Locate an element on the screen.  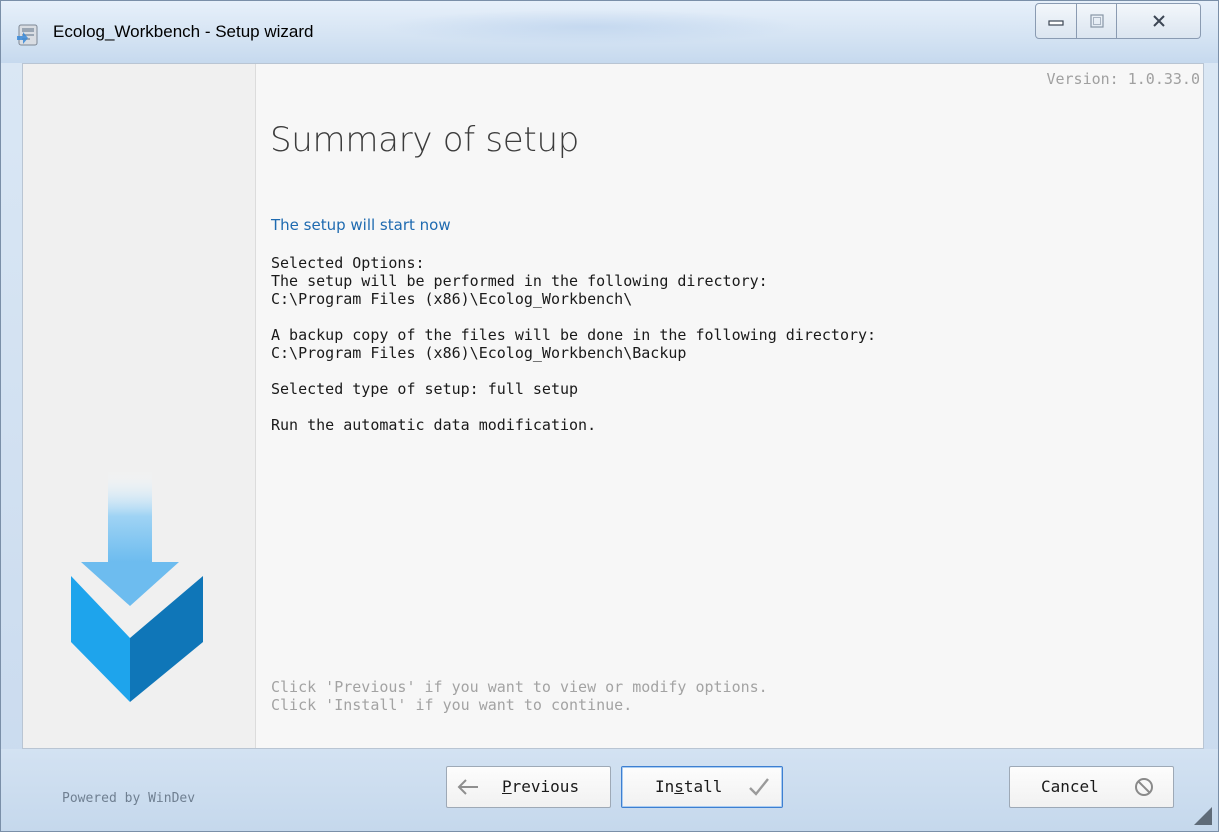
installer-icon is located at coordinates (27, 35).